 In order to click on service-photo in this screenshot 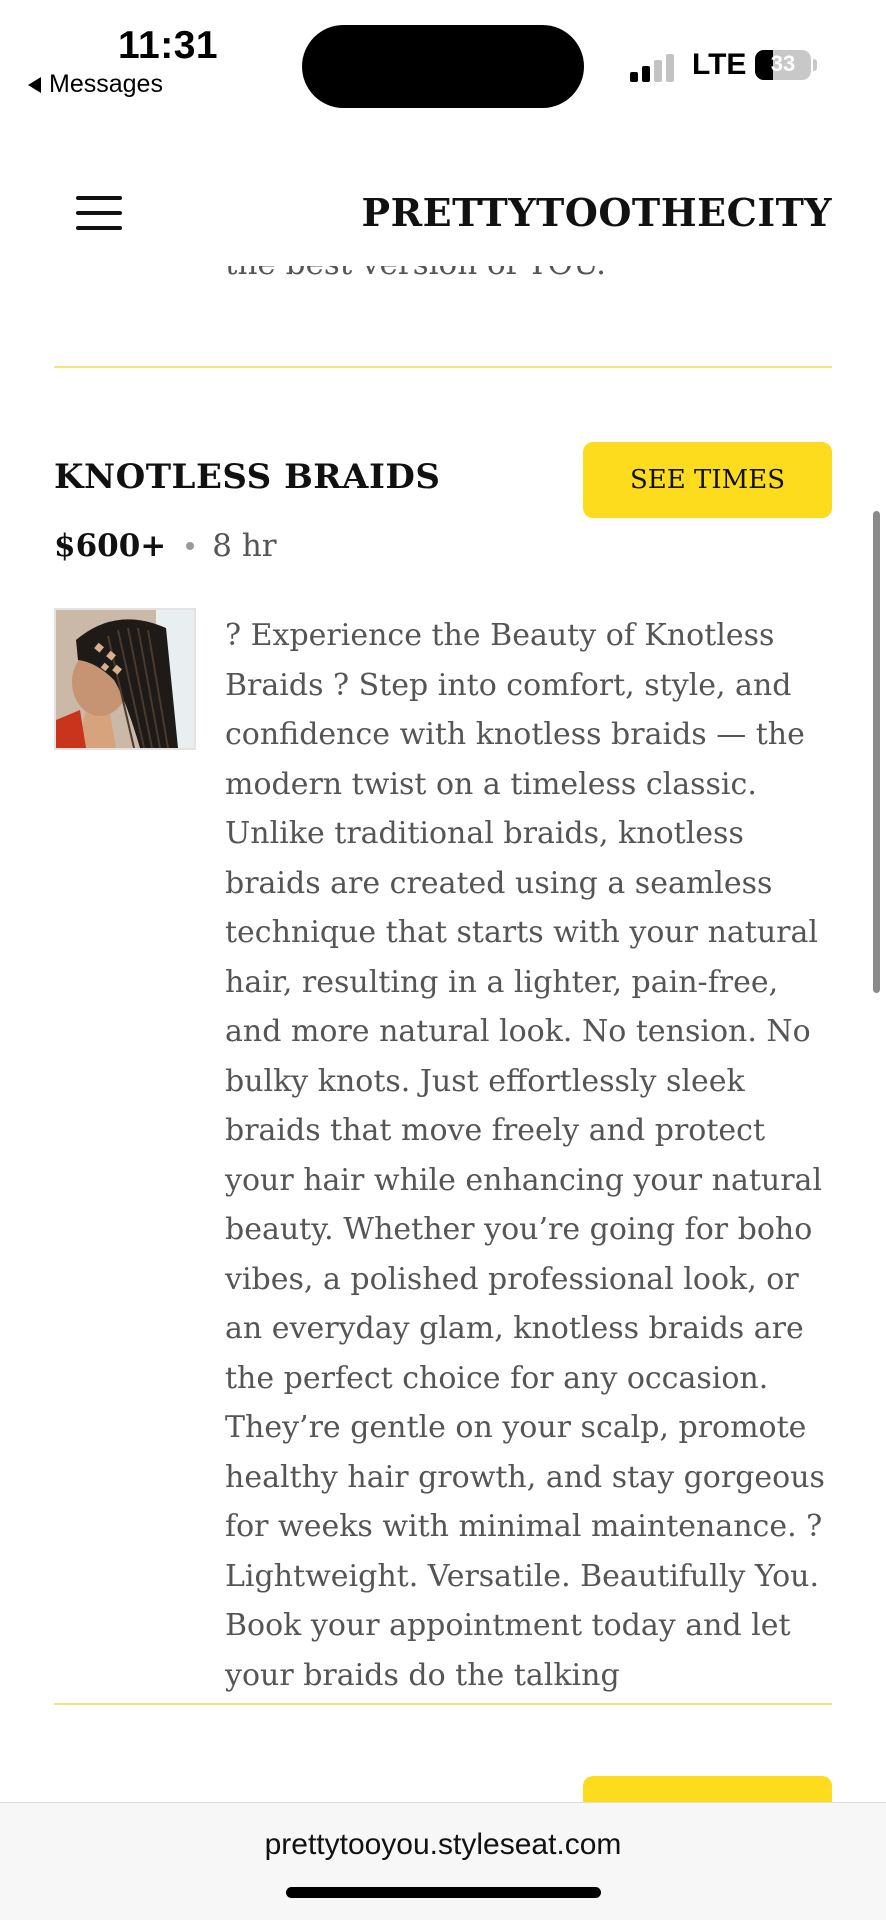, I will do `click(125, 679)`.